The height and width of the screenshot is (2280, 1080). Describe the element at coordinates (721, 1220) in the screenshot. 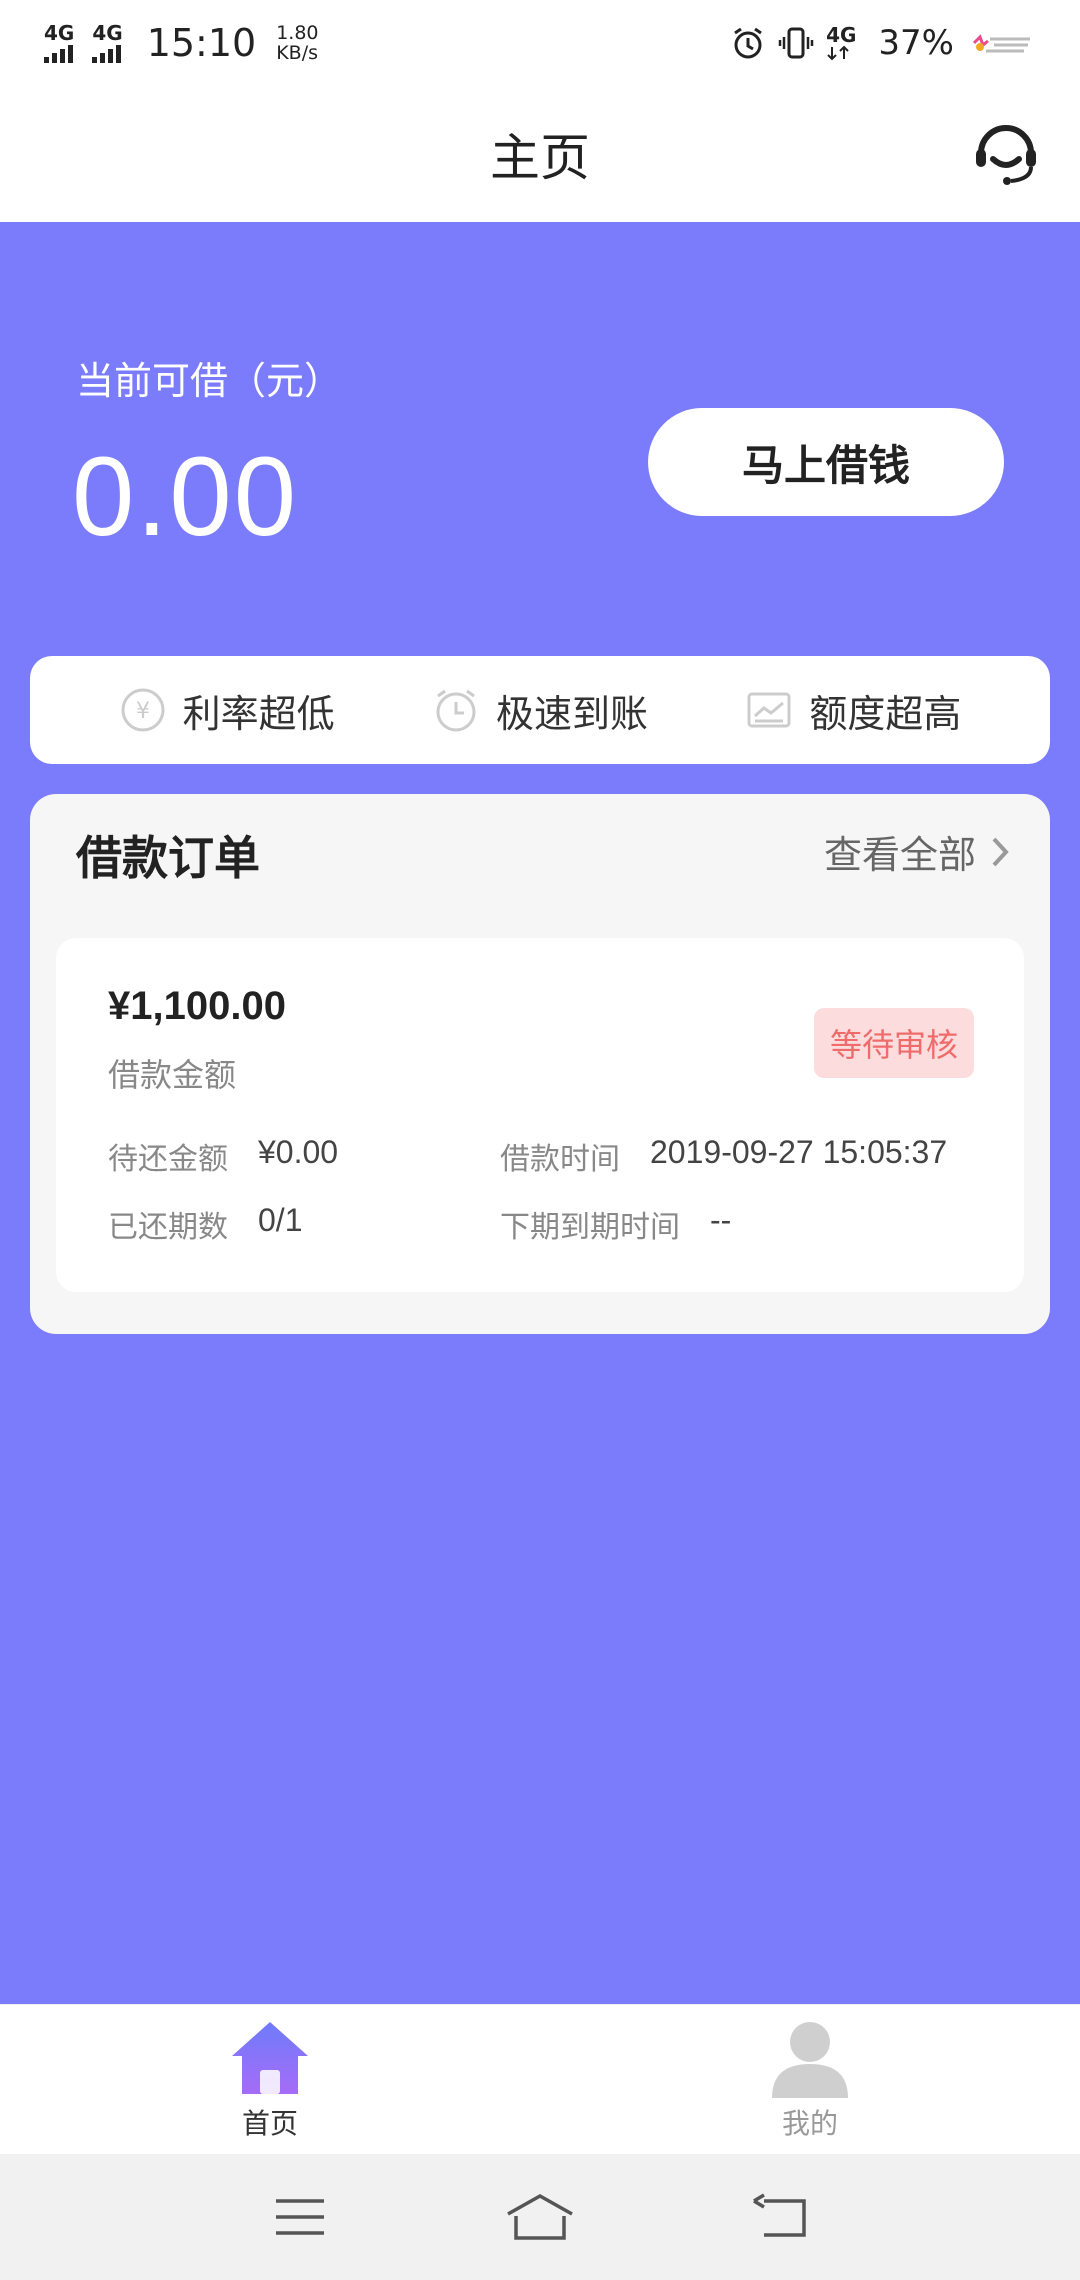

I see `next-due-value: --` at that location.